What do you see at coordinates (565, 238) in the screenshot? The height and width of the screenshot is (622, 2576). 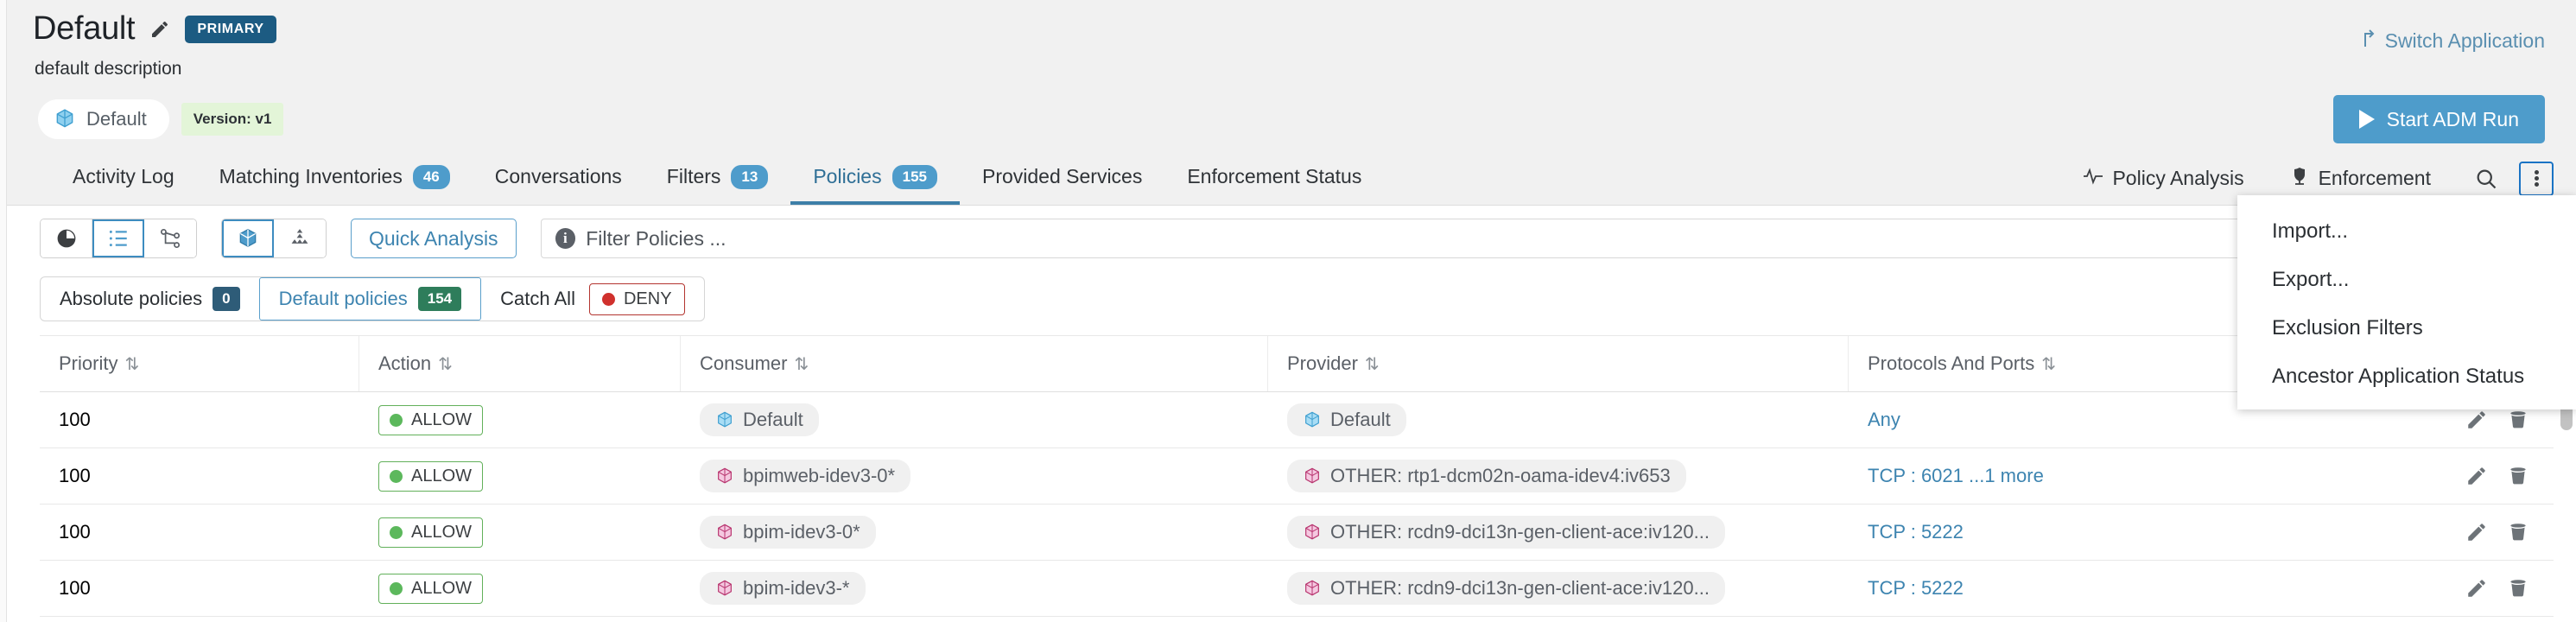 I see `info-icon: i` at bounding box center [565, 238].